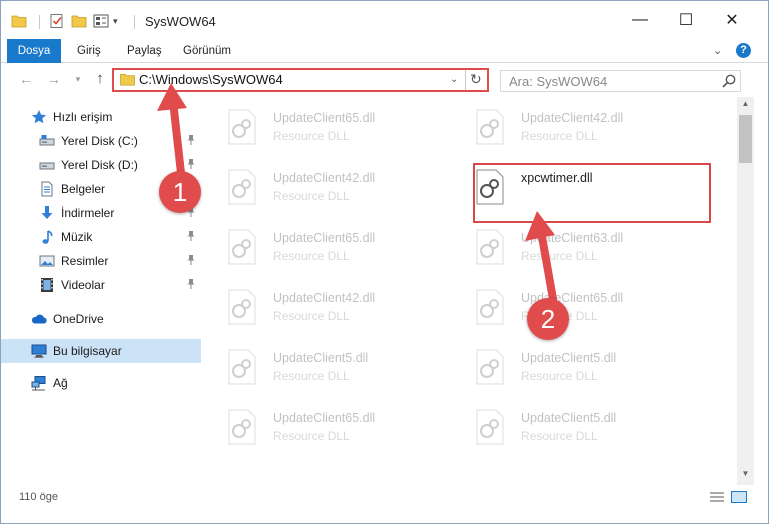 Image resolution: width=769 pixels, height=524 pixels. Describe the element at coordinates (558, 81) in the screenshot. I see `search-placeholder: Ara: SysWOW64` at that location.